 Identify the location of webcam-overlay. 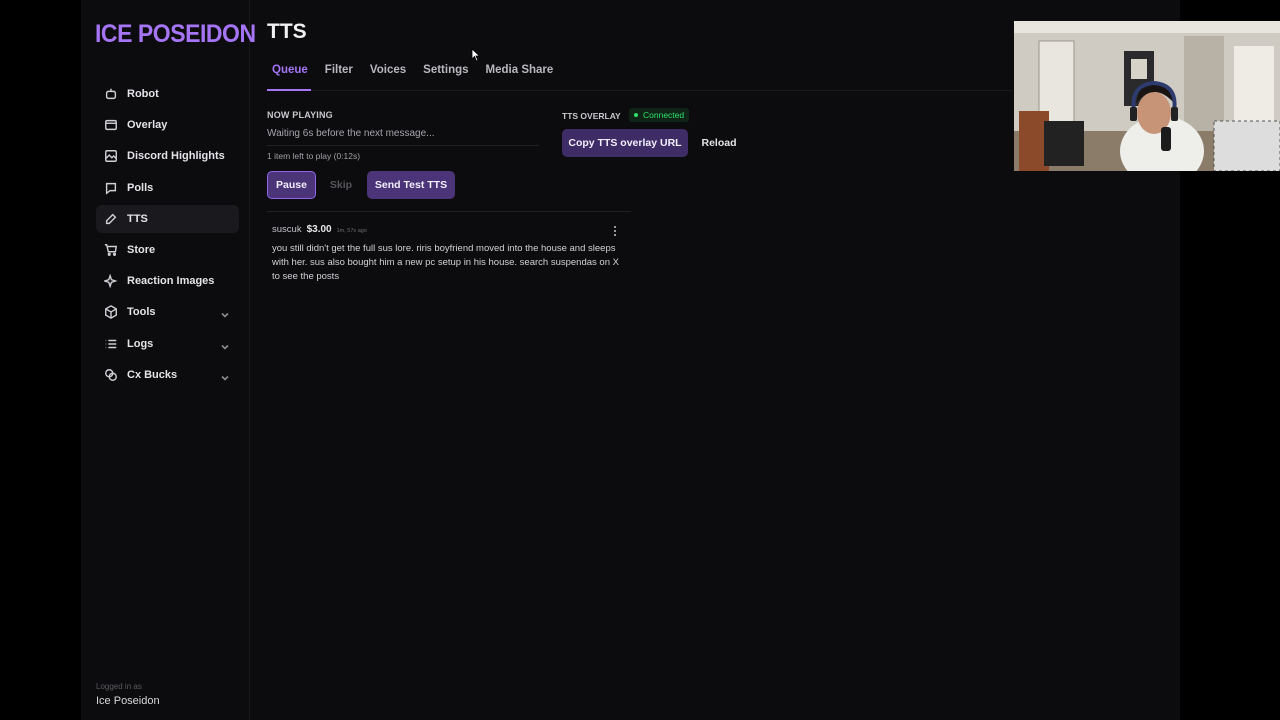
(1147, 96).